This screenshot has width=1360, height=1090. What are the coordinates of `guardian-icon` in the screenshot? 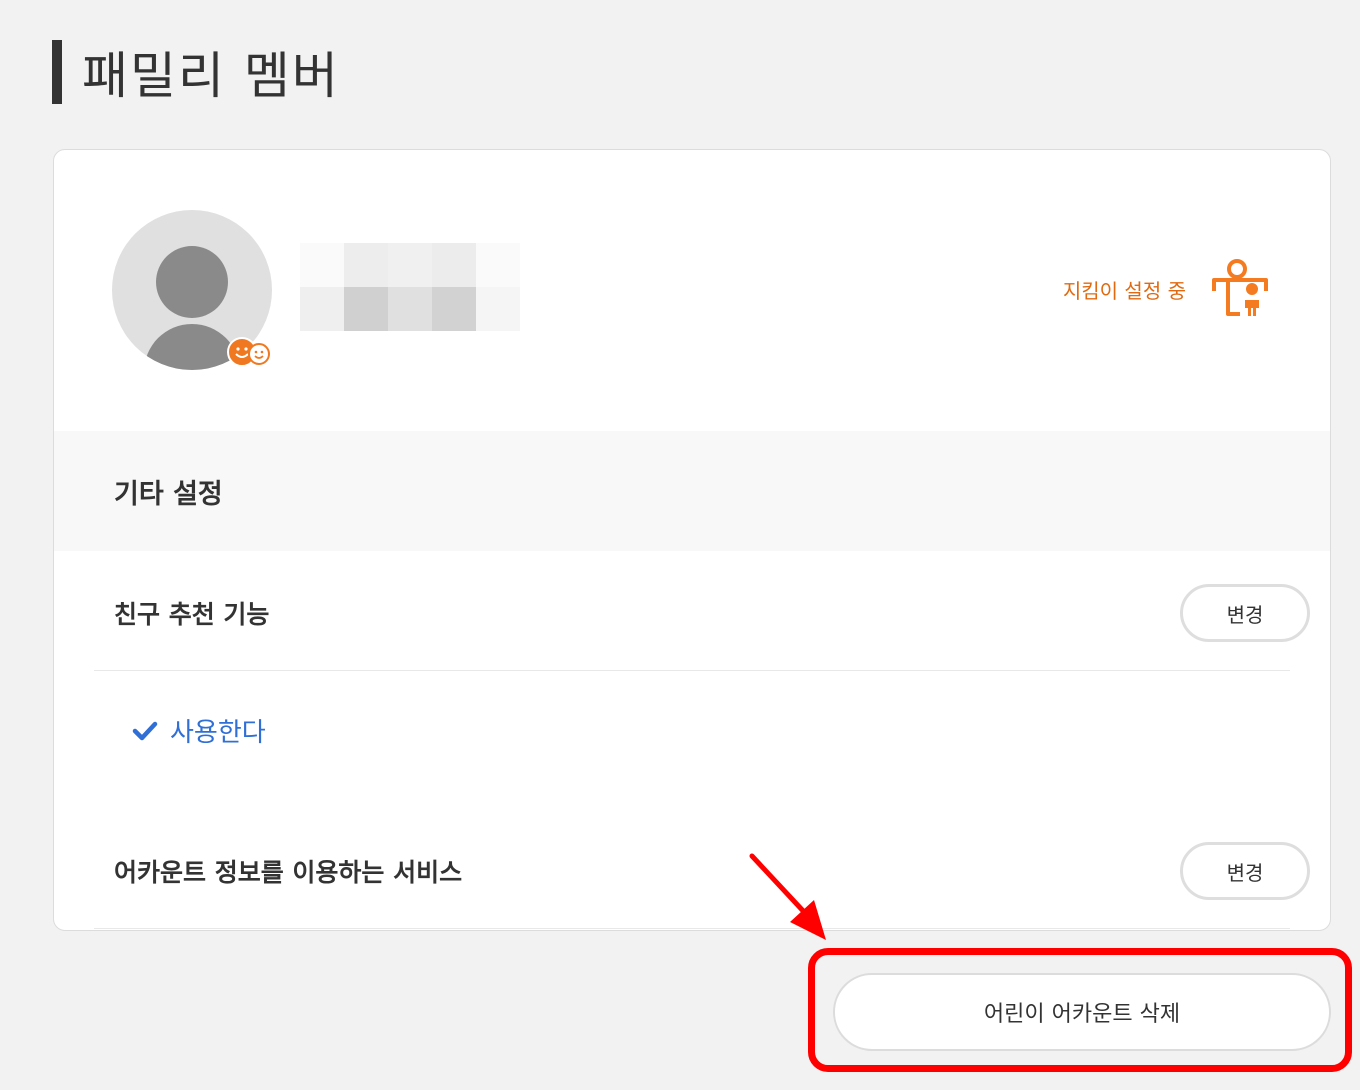 It's located at (1240, 287).